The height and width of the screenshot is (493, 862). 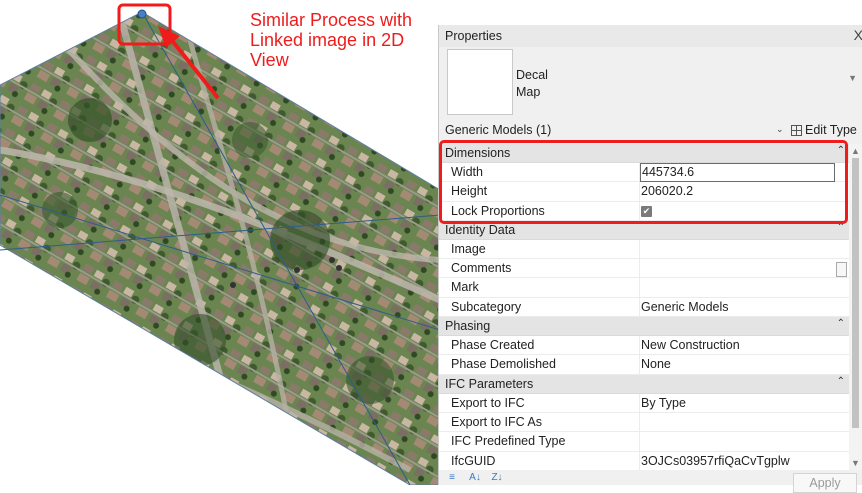 What do you see at coordinates (650, 36) in the screenshot?
I see `palette-title-bar: Properties X` at bounding box center [650, 36].